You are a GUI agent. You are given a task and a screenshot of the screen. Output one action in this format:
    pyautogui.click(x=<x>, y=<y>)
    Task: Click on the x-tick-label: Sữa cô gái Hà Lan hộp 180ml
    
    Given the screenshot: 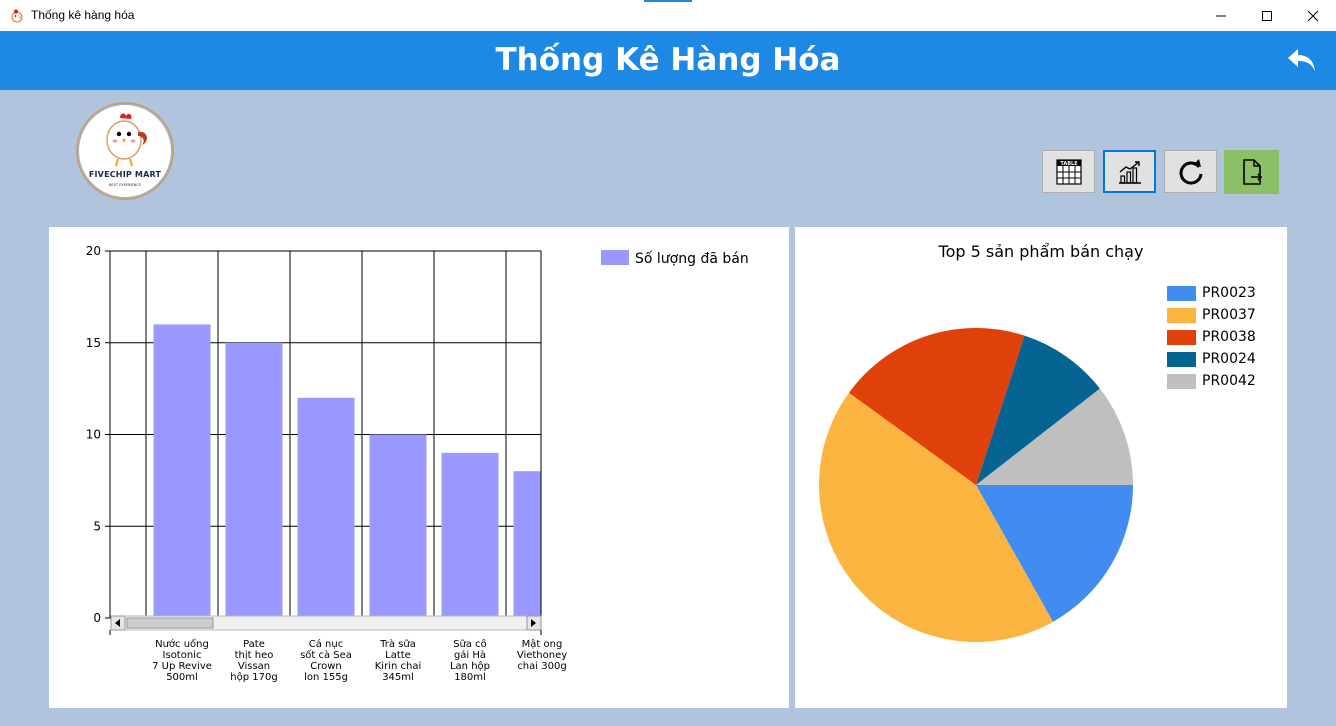 What is the action you would take?
    pyautogui.click(x=470, y=660)
    